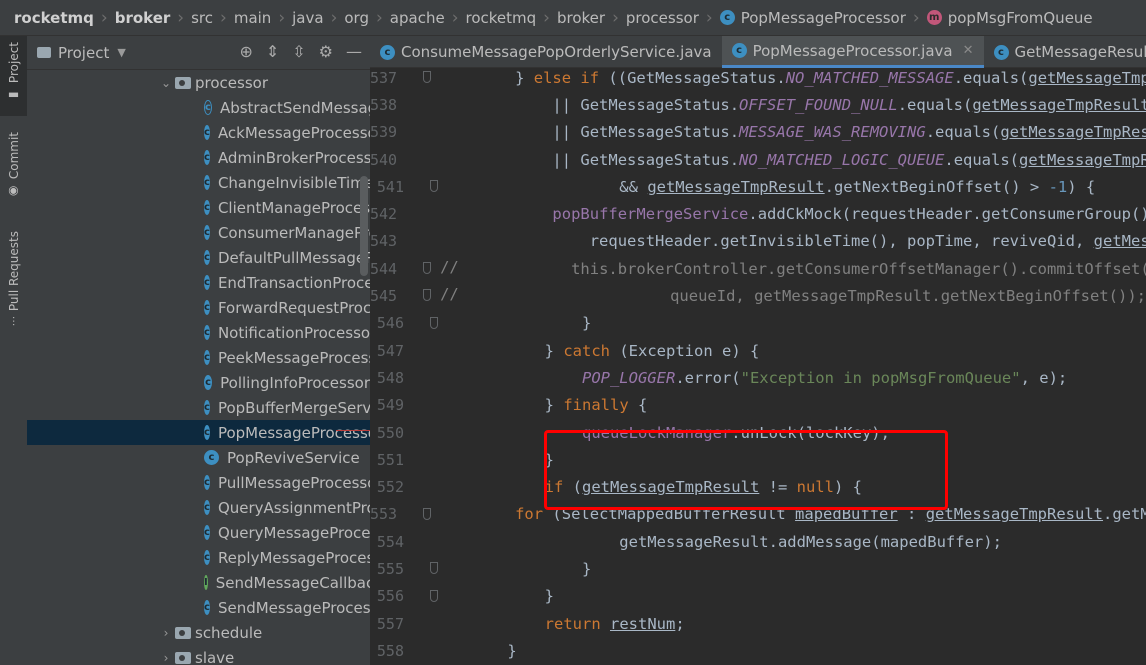 This screenshot has height=665, width=1146. What do you see at coordinates (198, 507) in the screenshot?
I see `tree-item: c QueryAssignmentProcessor` at bounding box center [198, 507].